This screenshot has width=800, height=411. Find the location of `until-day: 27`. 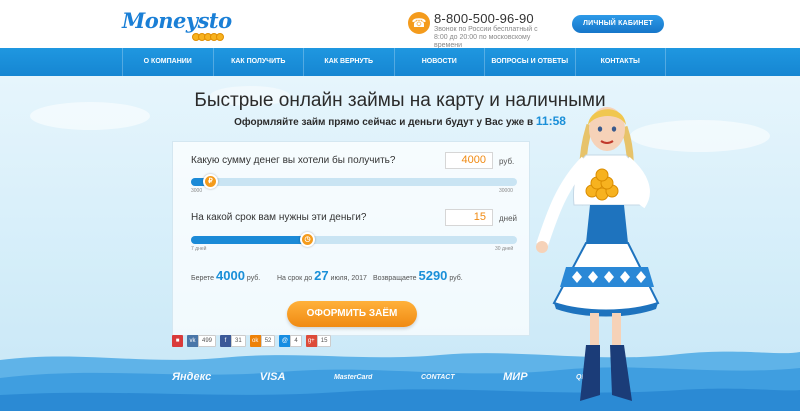

until-day: 27 is located at coordinates (321, 275).